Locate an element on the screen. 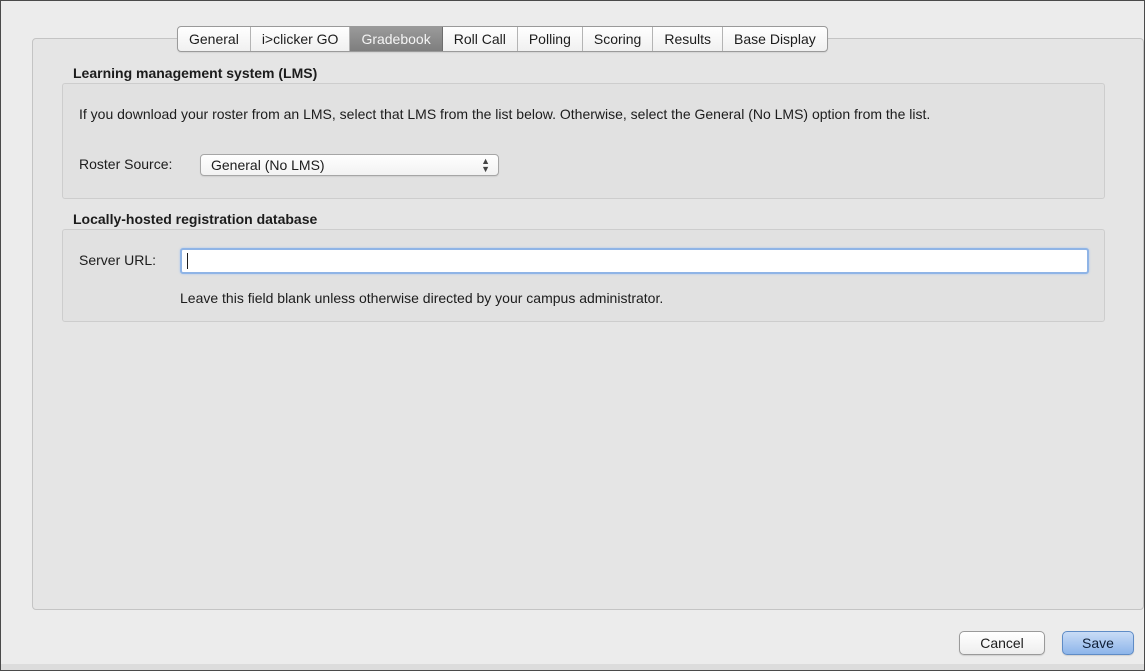  tab-iclicker-go: i>clicker GO is located at coordinates (301, 39).